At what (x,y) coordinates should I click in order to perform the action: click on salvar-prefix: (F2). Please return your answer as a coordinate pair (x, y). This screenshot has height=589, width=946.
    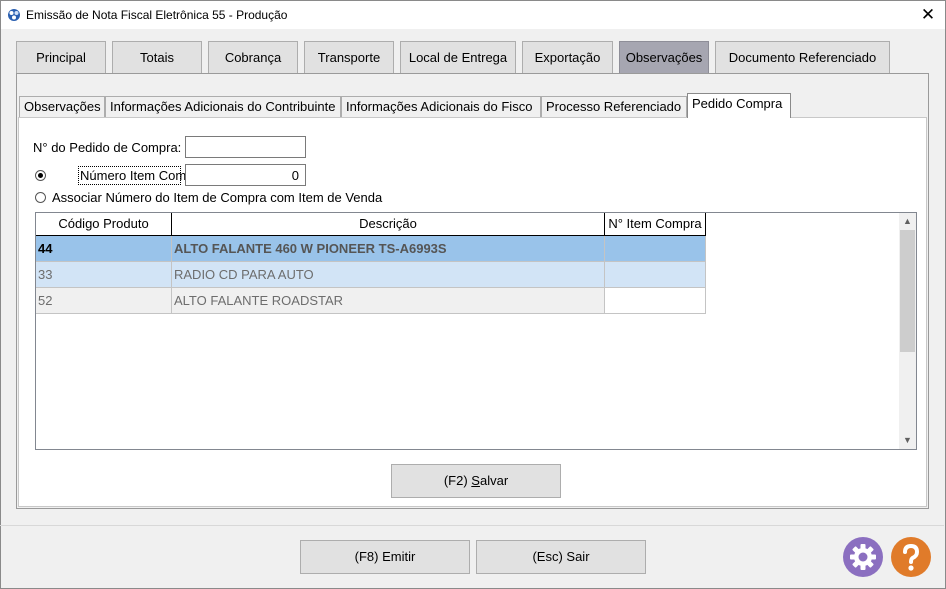
    Looking at the image, I should click on (457, 480).